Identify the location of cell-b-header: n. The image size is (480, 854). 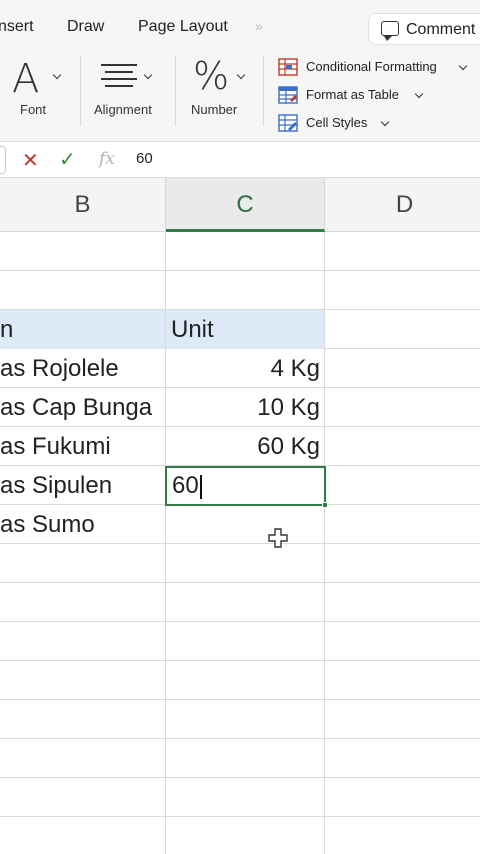
(82, 329).